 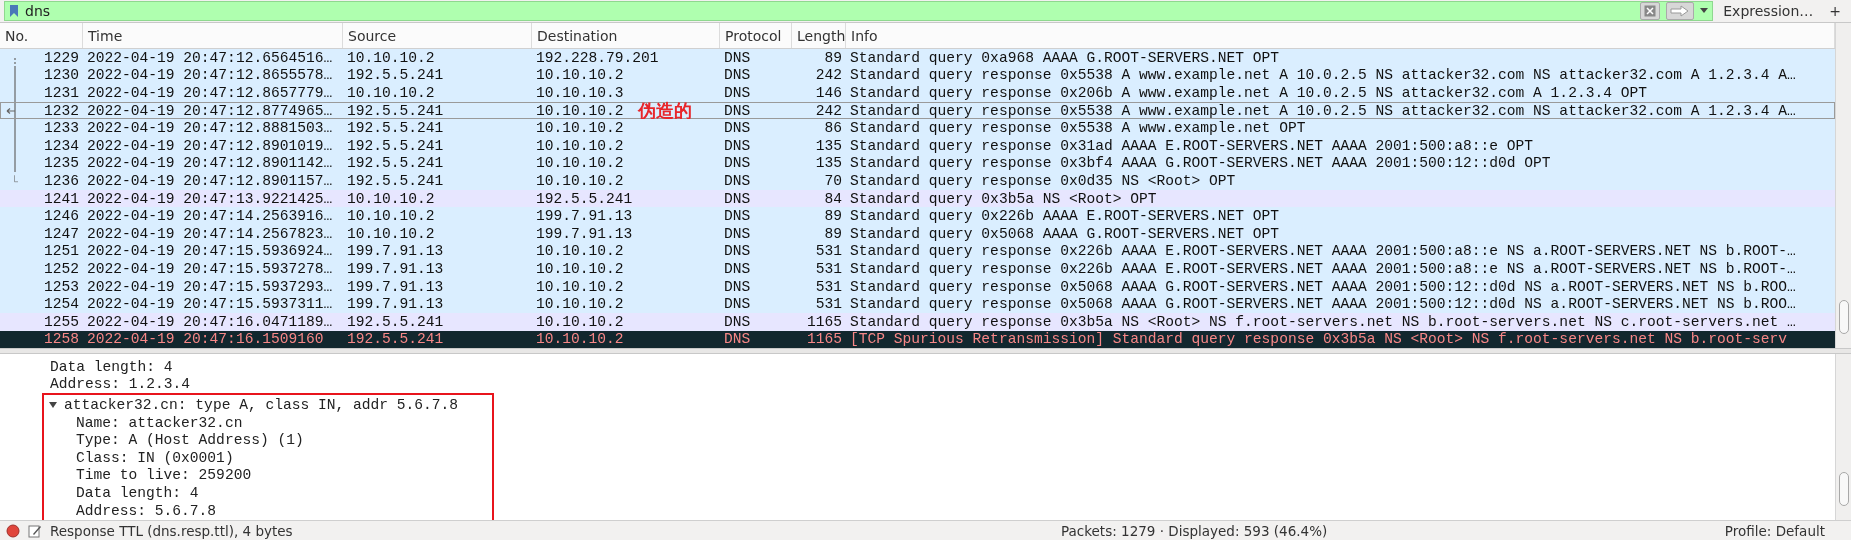 I want to click on packet-row: 1236 2022-04-19 20:47:12.8901157… 192.5.5.241 10.10.10.2 DNS 70 Standard query response 0x0d35 NS <Root> OPT, so click(x=917, y=181).